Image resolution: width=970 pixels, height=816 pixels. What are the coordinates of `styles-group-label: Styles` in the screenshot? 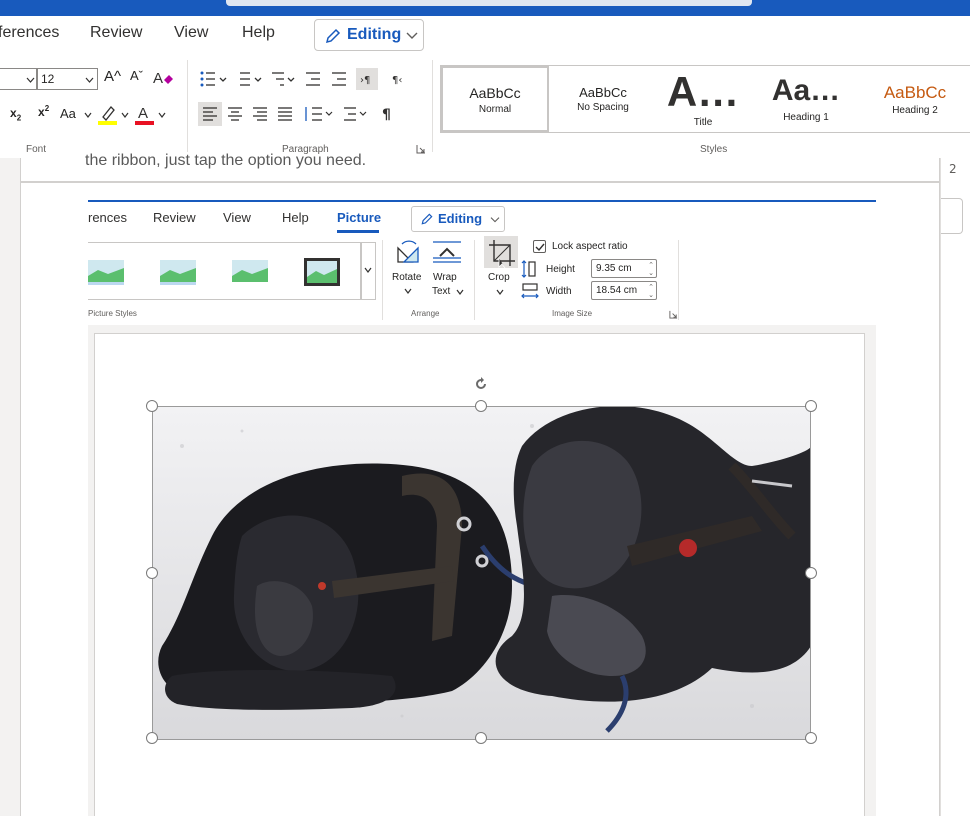 It's located at (714, 149).